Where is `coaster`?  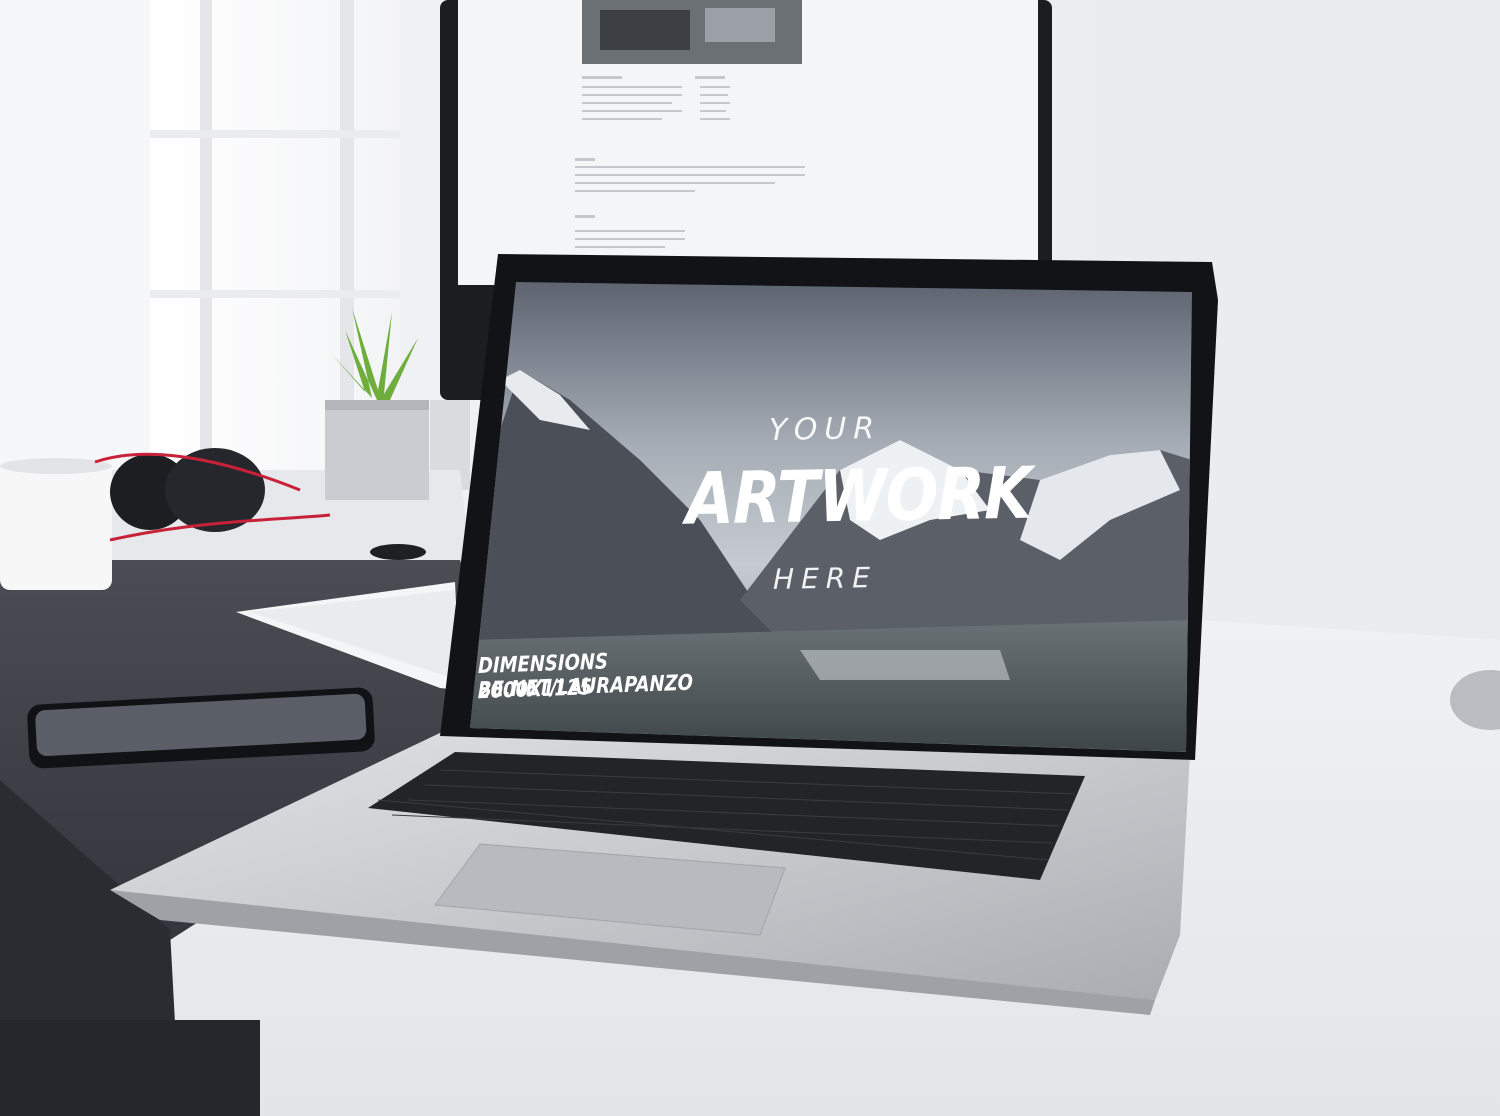 coaster is located at coordinates (398, 552).